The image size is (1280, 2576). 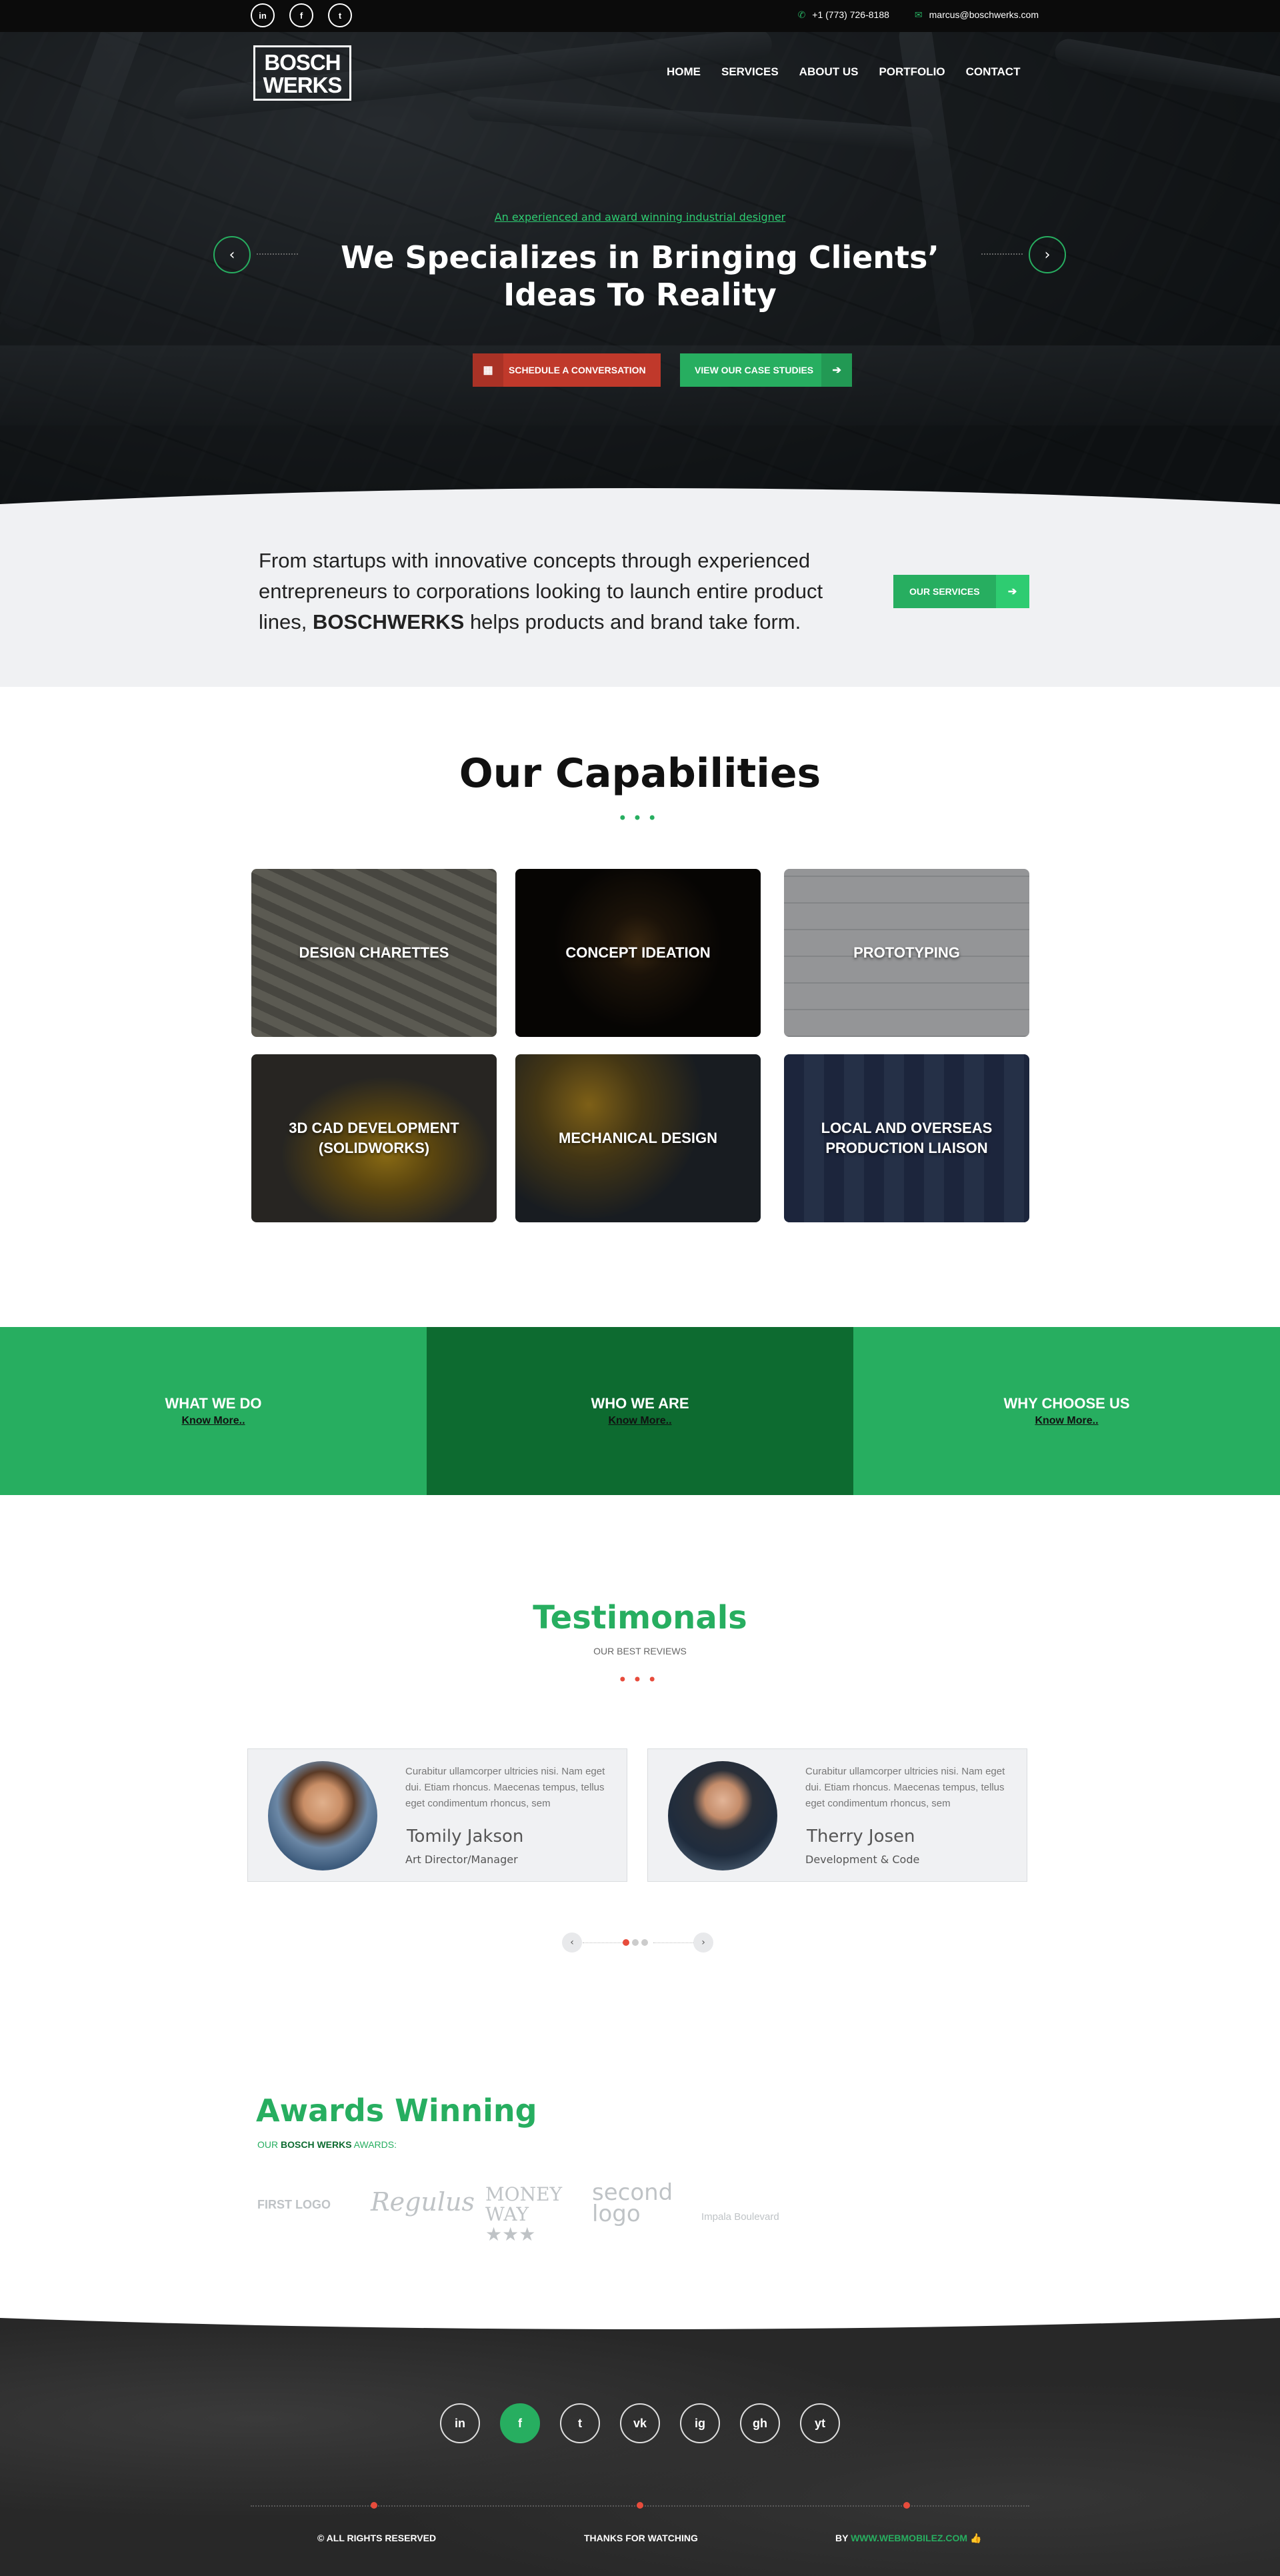 I want to click on nav-home: HOME, so click(x=684, y=72).